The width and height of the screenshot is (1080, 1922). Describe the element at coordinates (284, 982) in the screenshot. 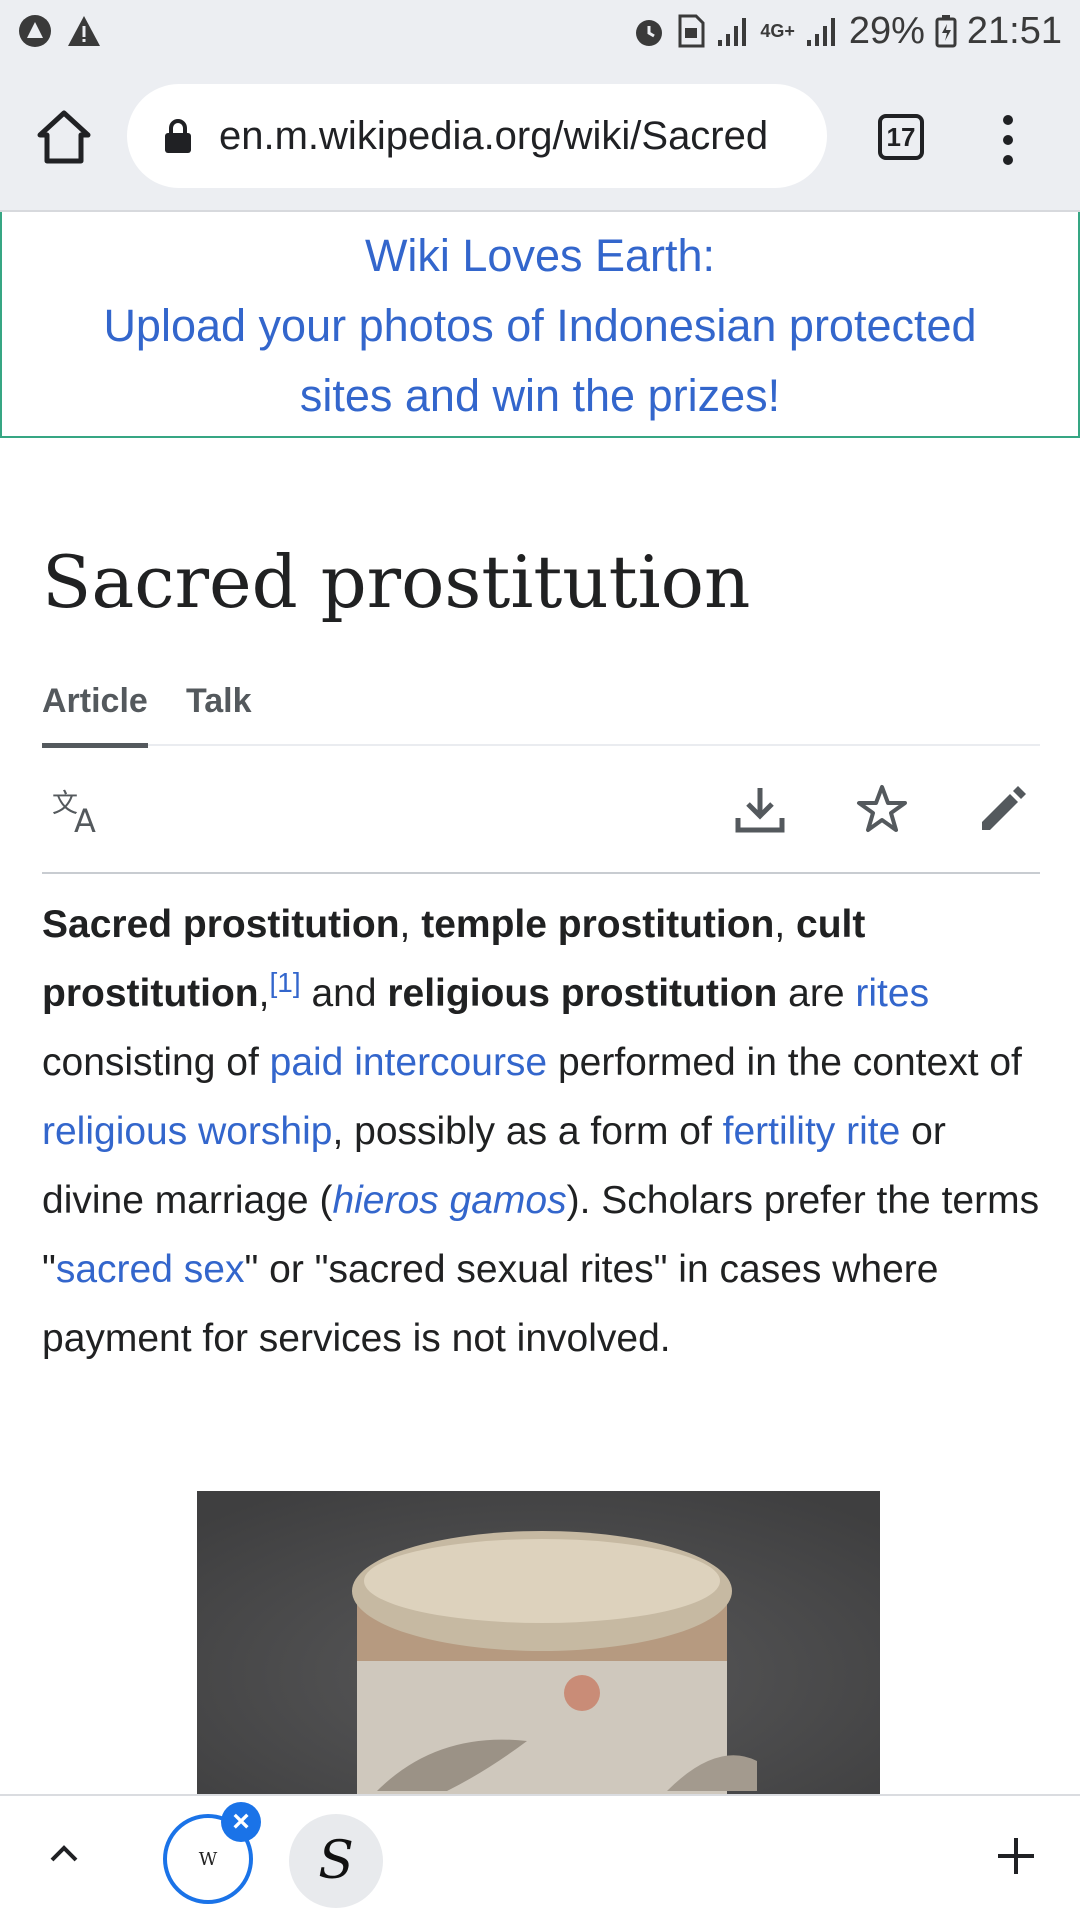

I see `reference-link: [1]` at that location.